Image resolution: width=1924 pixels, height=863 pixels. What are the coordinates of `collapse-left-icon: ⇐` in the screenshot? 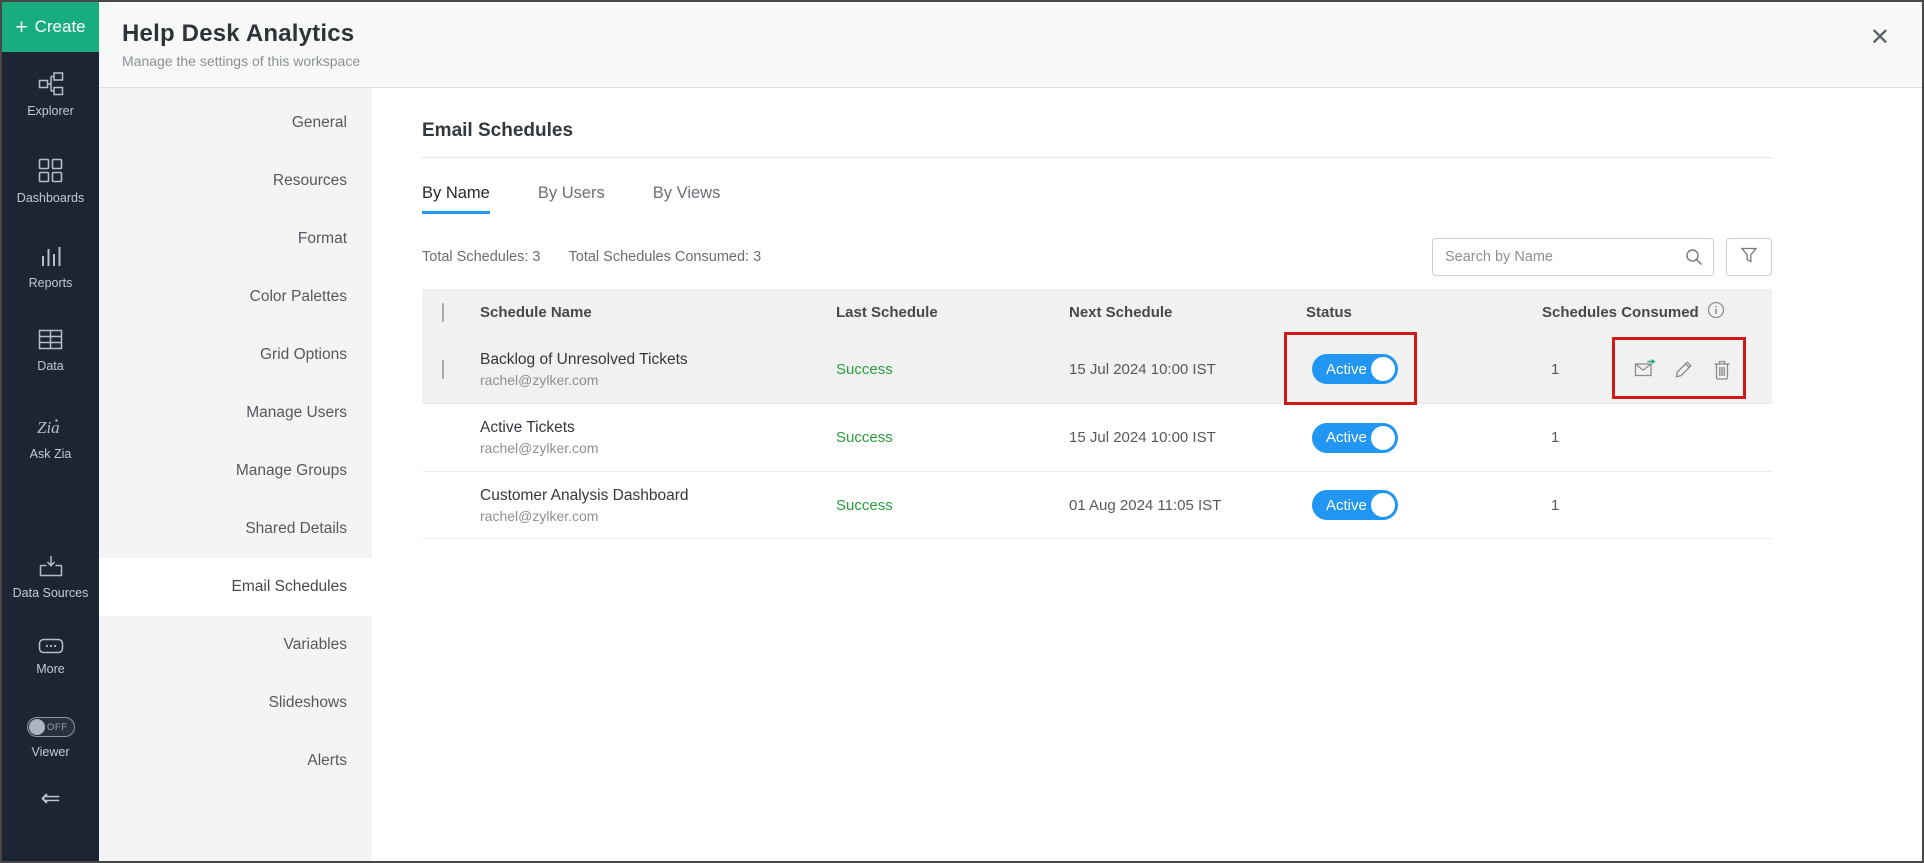 It's located at (50, 799).